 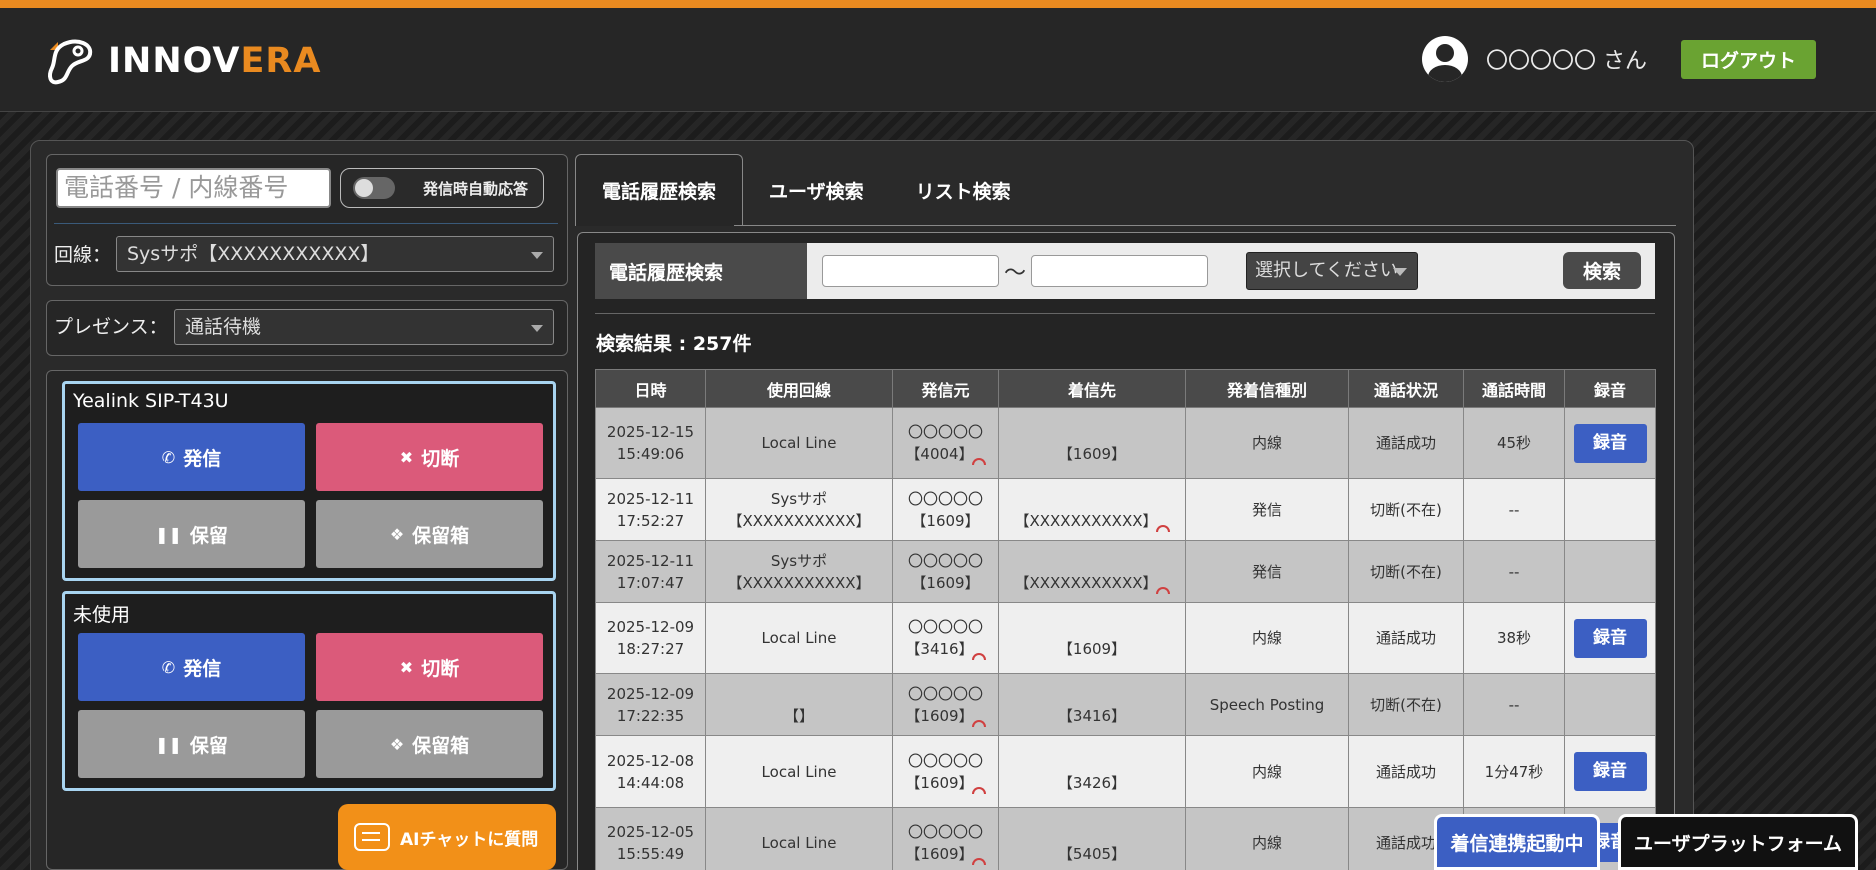 What do you see at coordinates (1125, 313) in the screenshot?
I see `divider` at bounding box center [1125, 313].